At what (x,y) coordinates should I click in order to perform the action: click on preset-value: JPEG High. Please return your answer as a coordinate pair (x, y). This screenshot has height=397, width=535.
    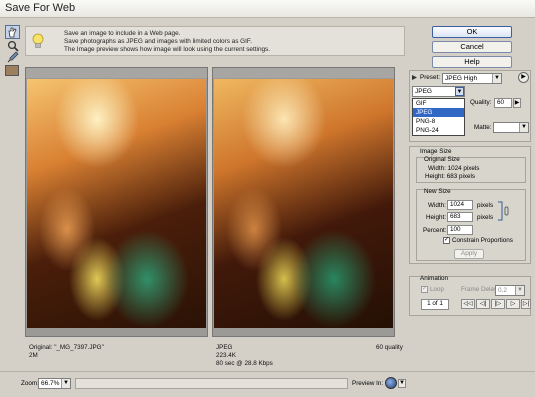
    Looking at the image, I should click on (461, 78).